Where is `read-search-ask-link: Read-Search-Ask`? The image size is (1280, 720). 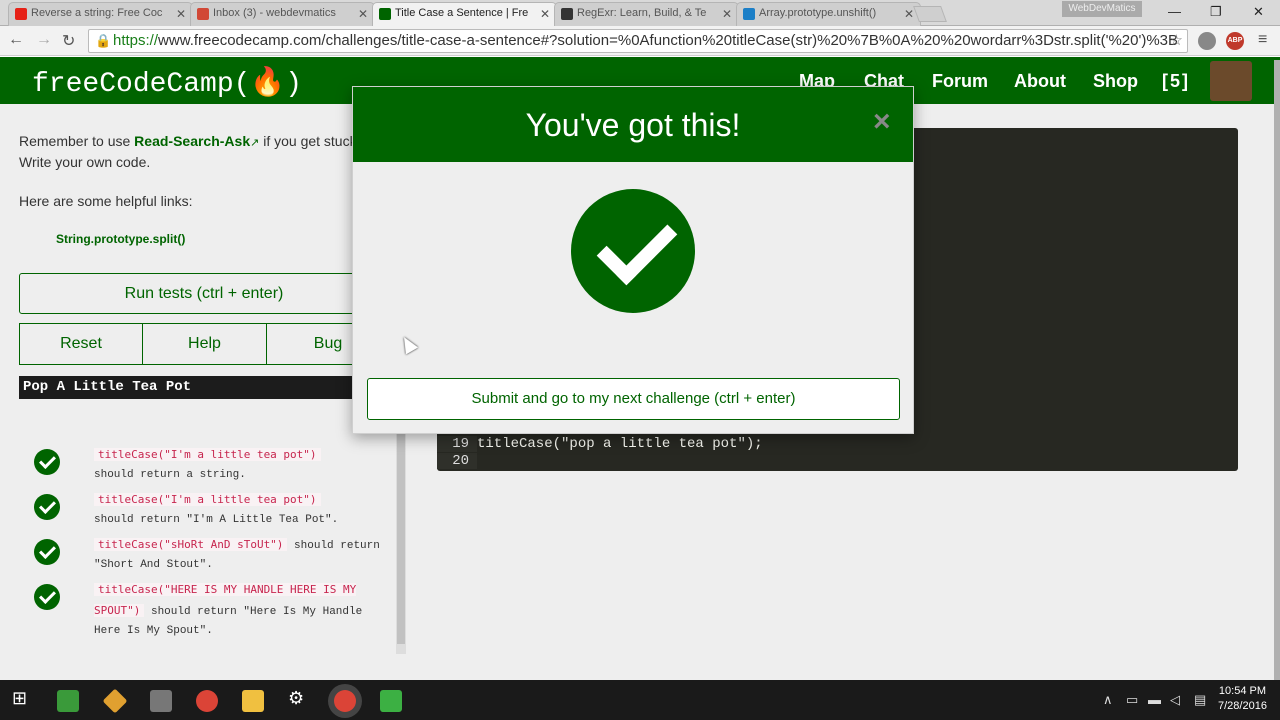 read-search-ask-link: Read-Search-Ask is located at coordinates (192, 141).